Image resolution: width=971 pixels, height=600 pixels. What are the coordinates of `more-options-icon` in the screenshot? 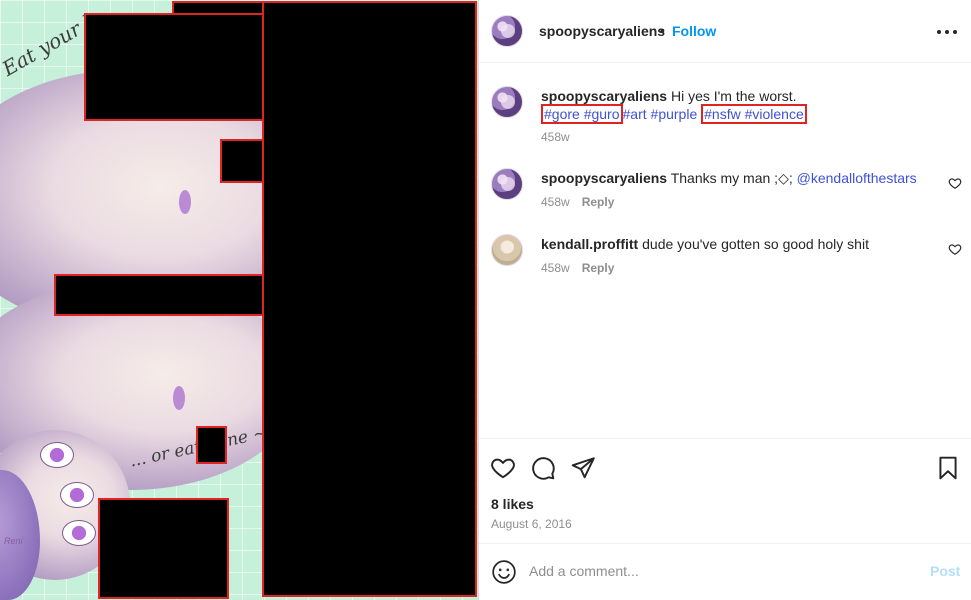 It's located at (947, 32).